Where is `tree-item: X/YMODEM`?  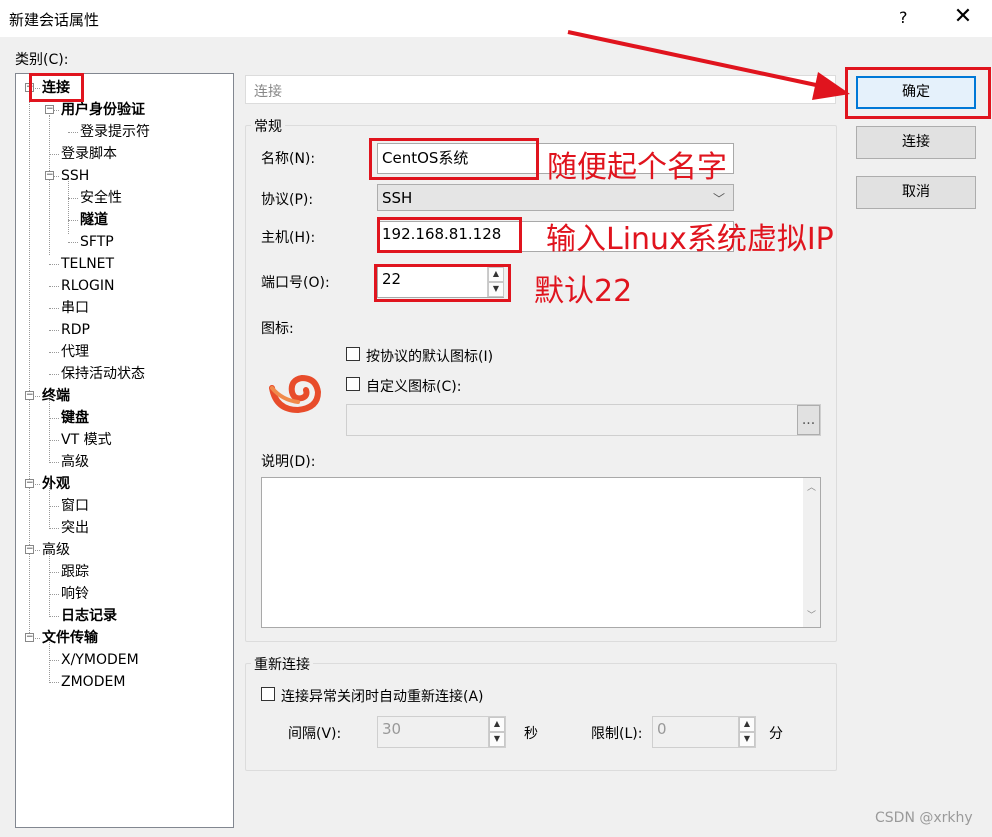 tree-item: X/YMODEM is located at coordinates (100, 660).